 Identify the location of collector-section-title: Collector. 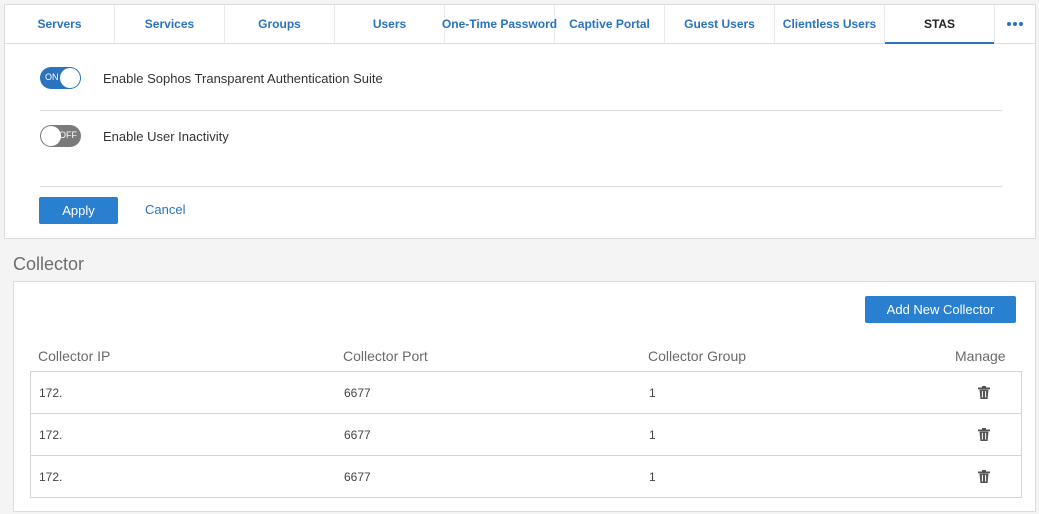
(49, 264).